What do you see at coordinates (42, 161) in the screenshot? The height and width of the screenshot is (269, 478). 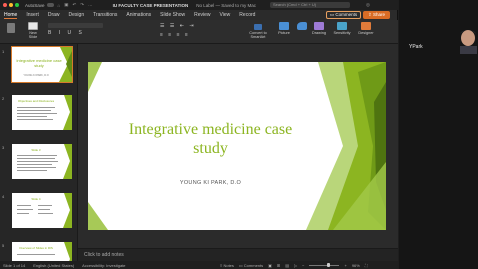 I see `slide-thumbnail-3: Slide 3` at bounding box center [42, 161].